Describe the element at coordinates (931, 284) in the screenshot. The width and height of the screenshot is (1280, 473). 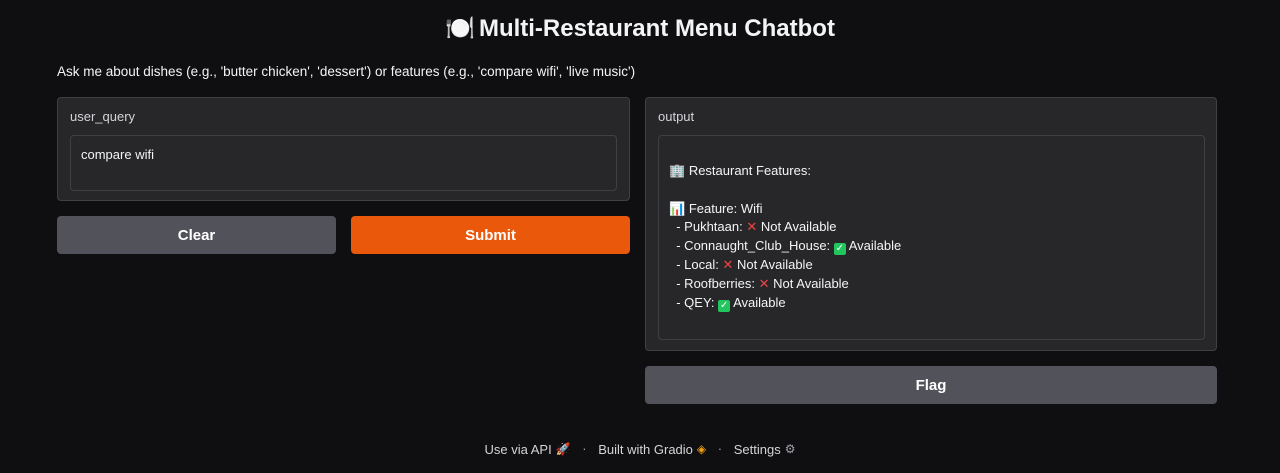
I see `feature-status-item: - Roofberries: ✕ Not Available` at that location.